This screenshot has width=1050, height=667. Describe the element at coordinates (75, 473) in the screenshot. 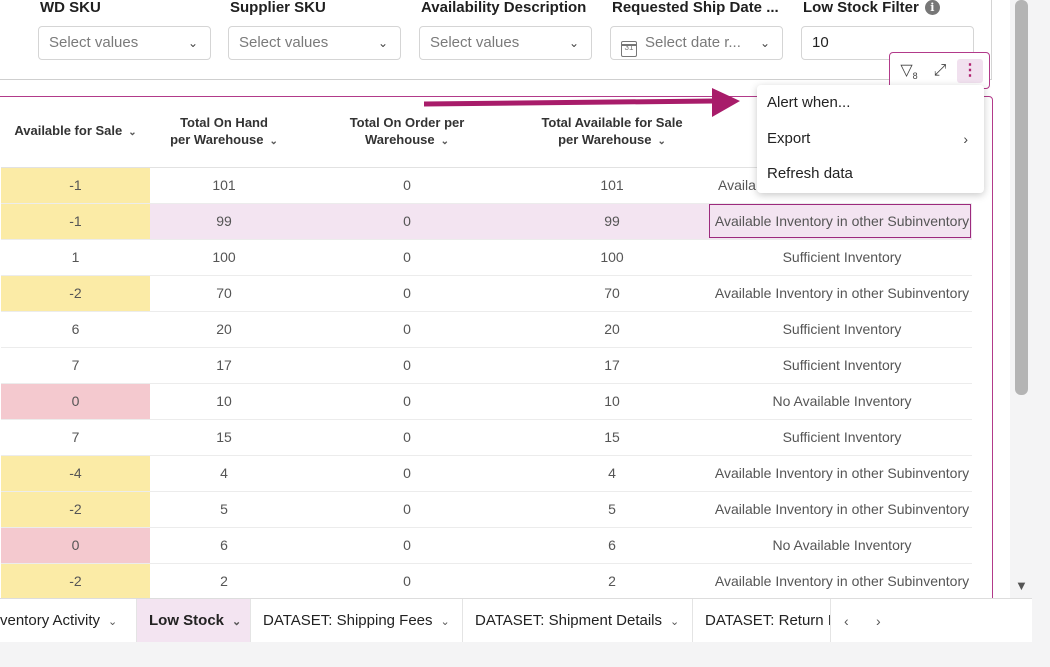

I see `table-cell: -4` at that location.